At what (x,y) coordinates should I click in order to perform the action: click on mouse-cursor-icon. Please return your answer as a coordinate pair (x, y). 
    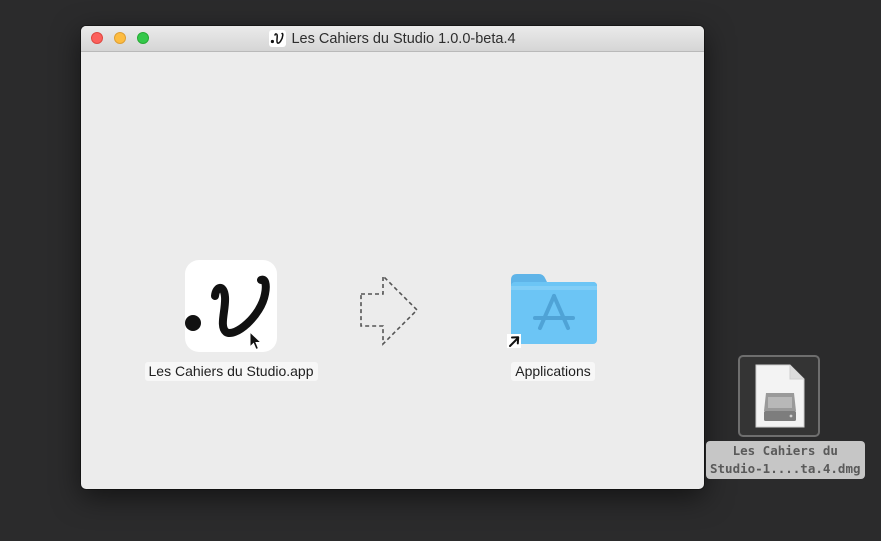
    Looking at the image, I should click on (255, 341).